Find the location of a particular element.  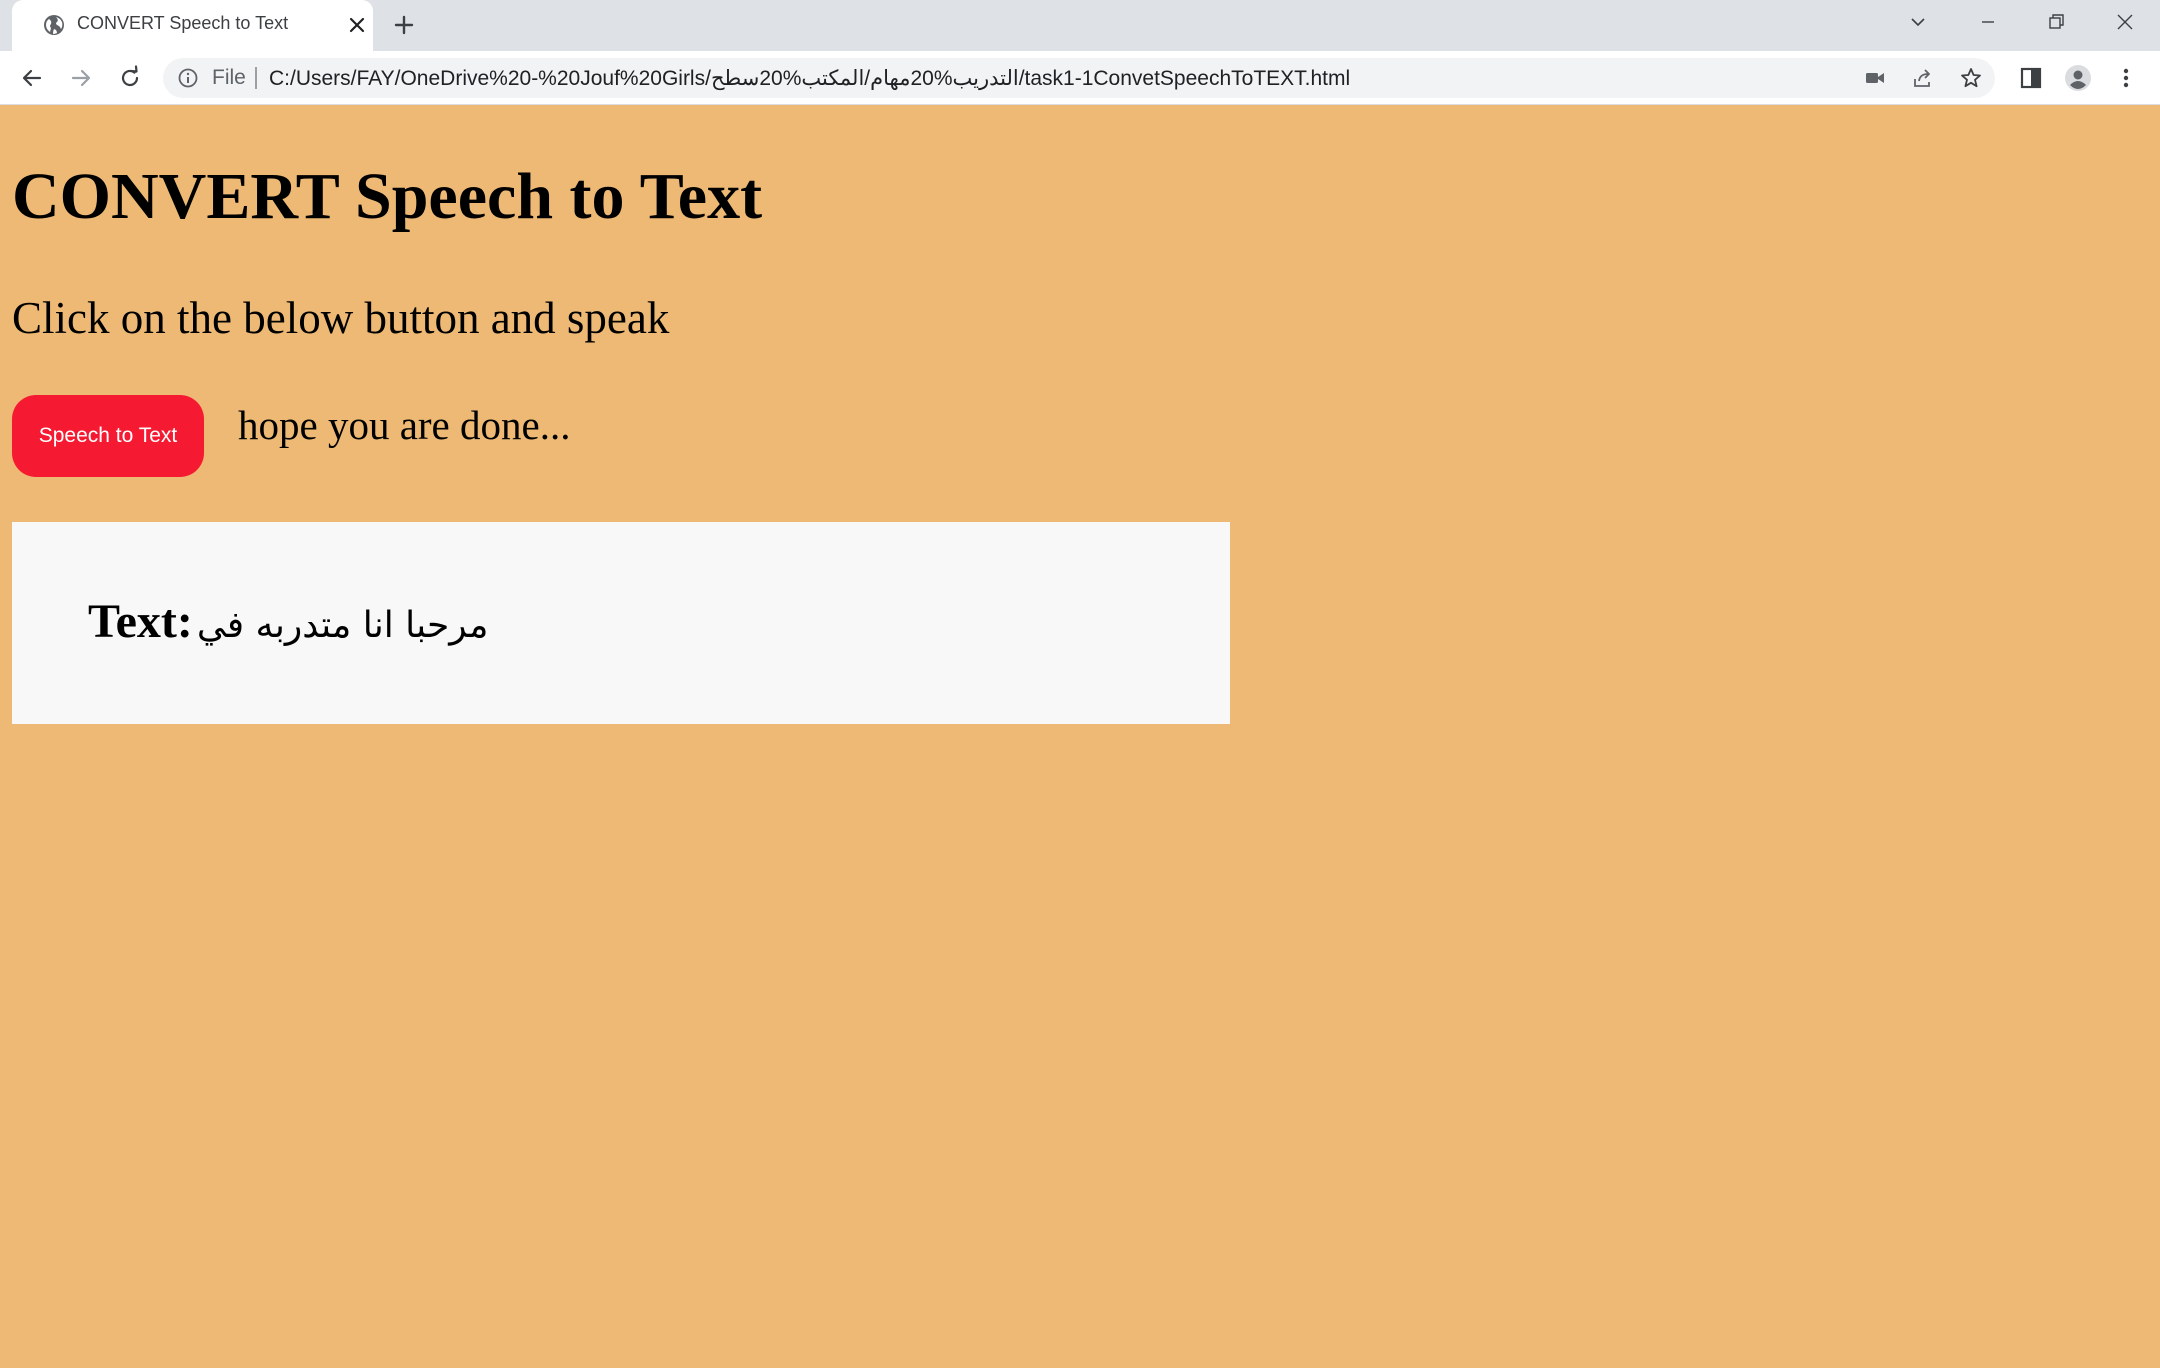

kebab-menu-icon is located at coordinates (2126, 78).